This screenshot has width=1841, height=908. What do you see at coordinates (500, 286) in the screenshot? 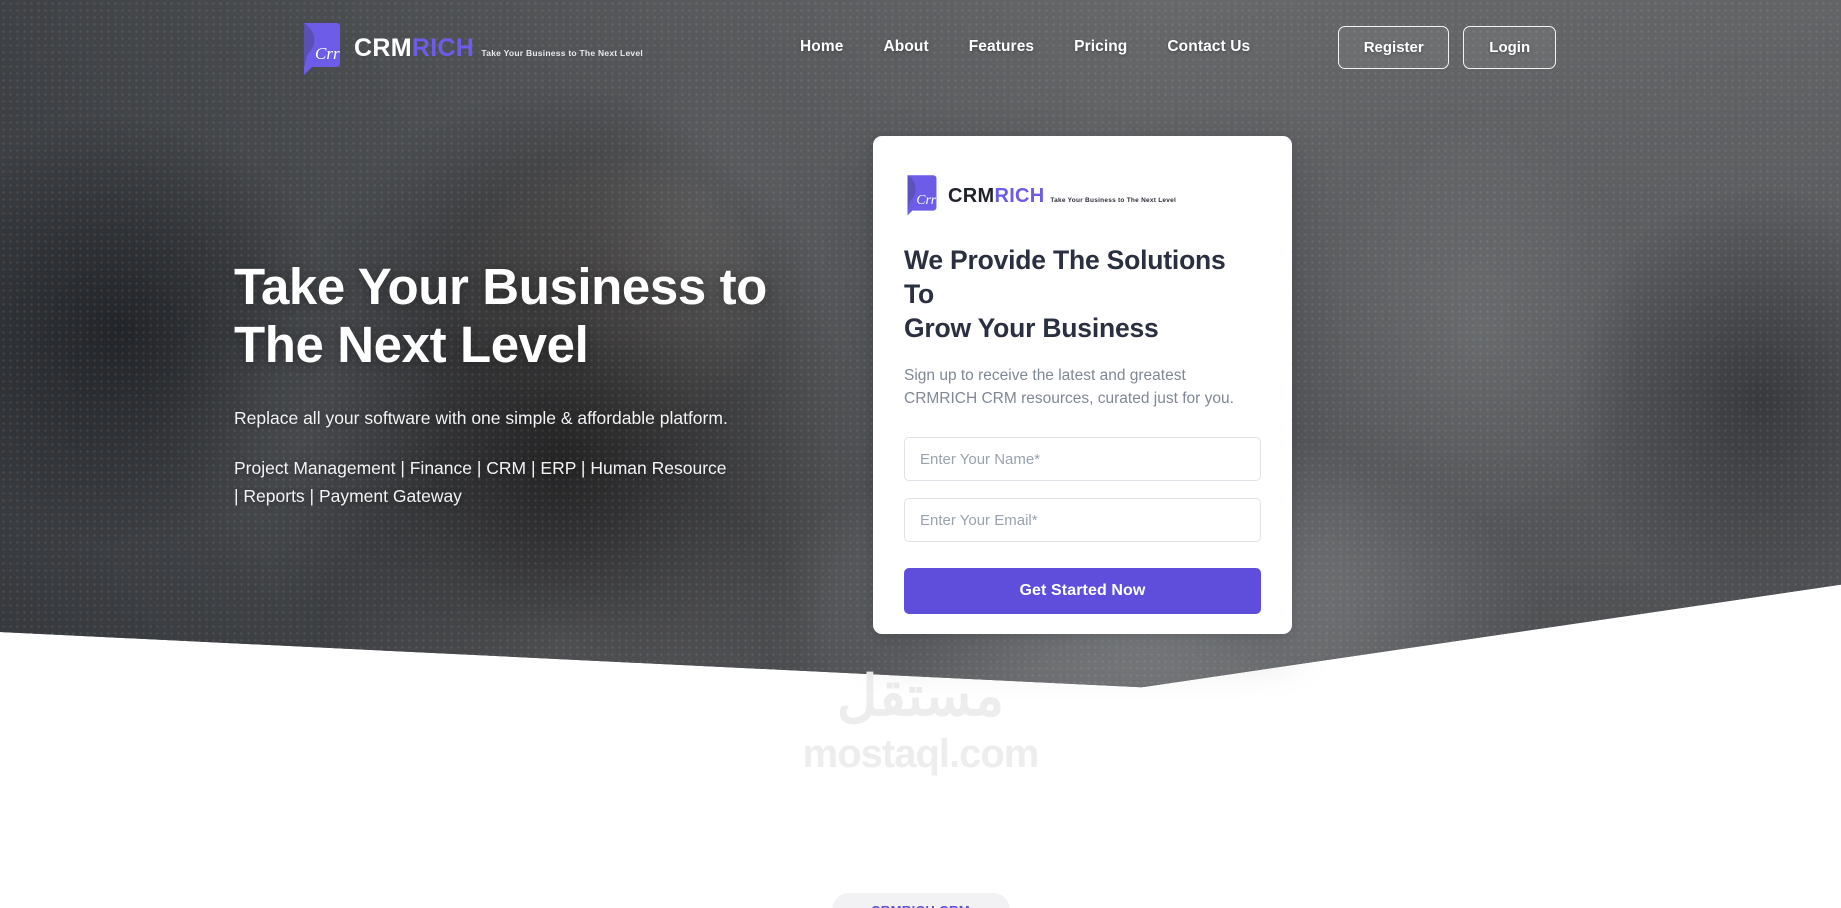
I see `hero-title-line-1: Take Your Business to` at bounding box center [500, 286].